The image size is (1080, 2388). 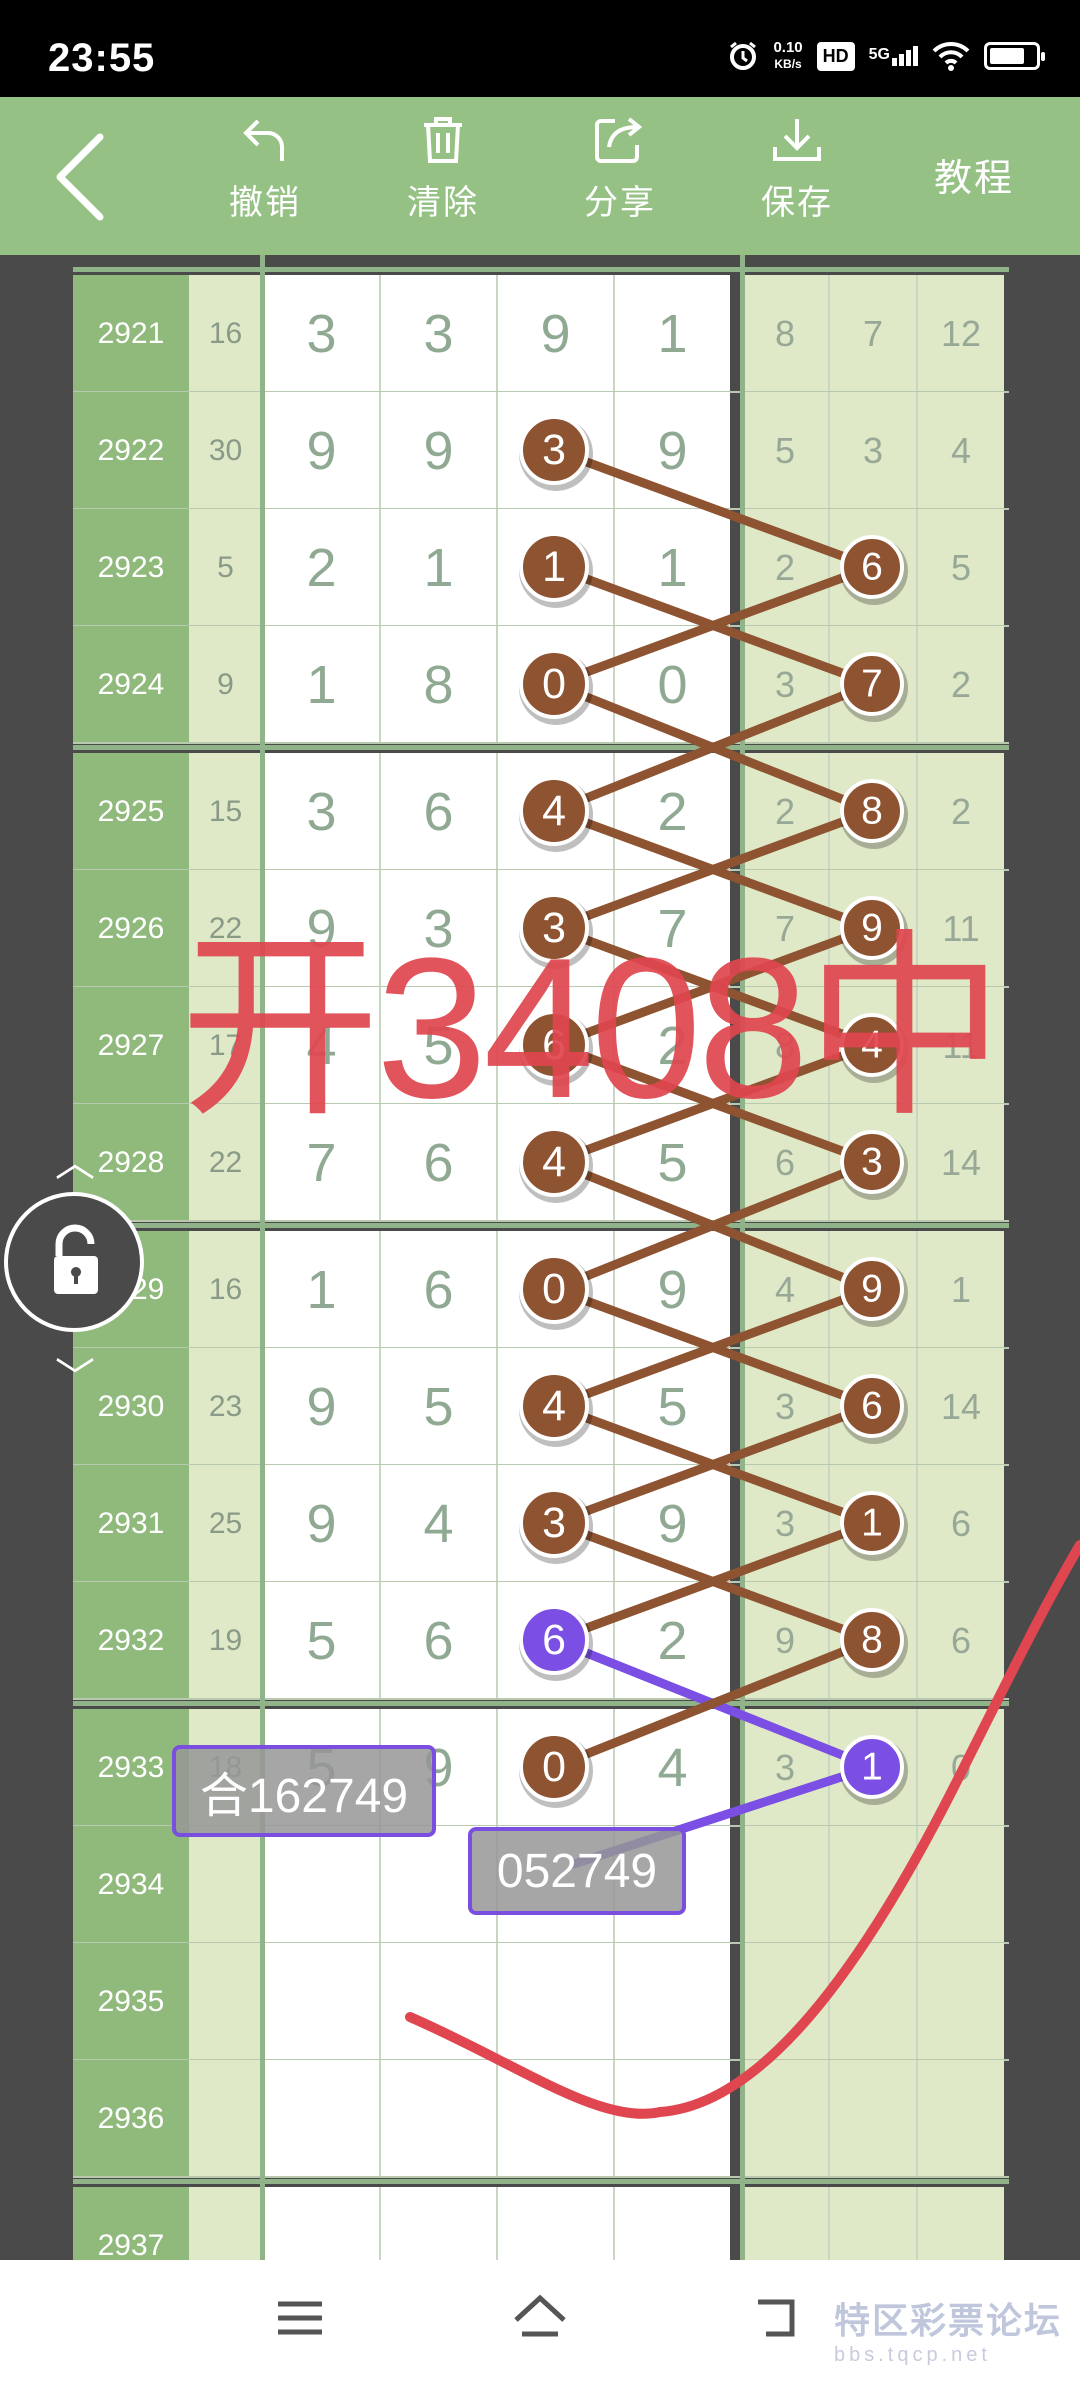 What do you see at coordinates (872, 684) in the screenshot?
I see `svg-text: 7` at bounding box center [872, 684].